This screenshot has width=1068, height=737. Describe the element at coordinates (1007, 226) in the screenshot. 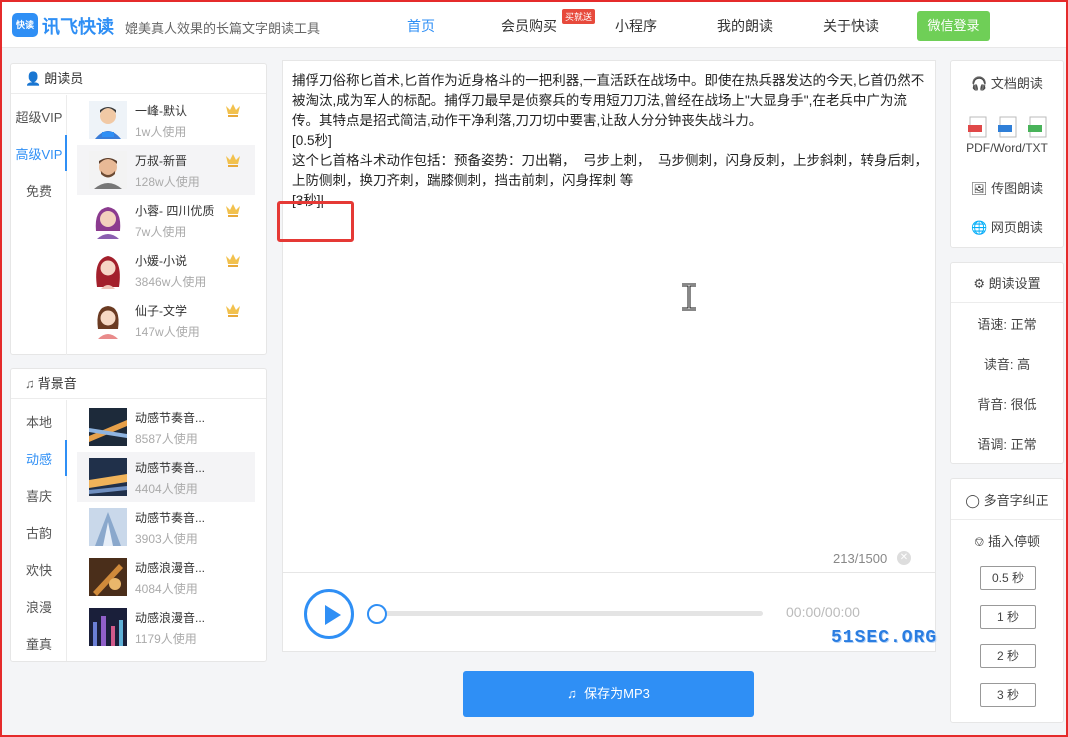

I see `web-reading-link: 🌐 网页朗读` at that location.